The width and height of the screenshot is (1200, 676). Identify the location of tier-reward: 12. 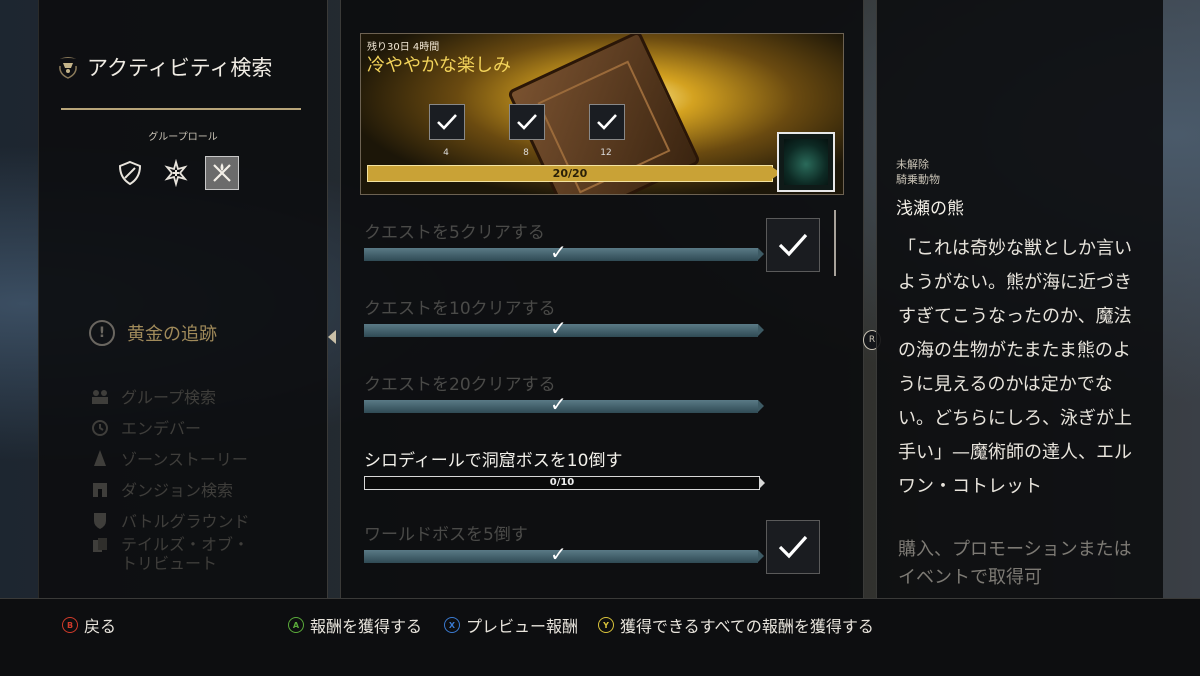
(607, 131).